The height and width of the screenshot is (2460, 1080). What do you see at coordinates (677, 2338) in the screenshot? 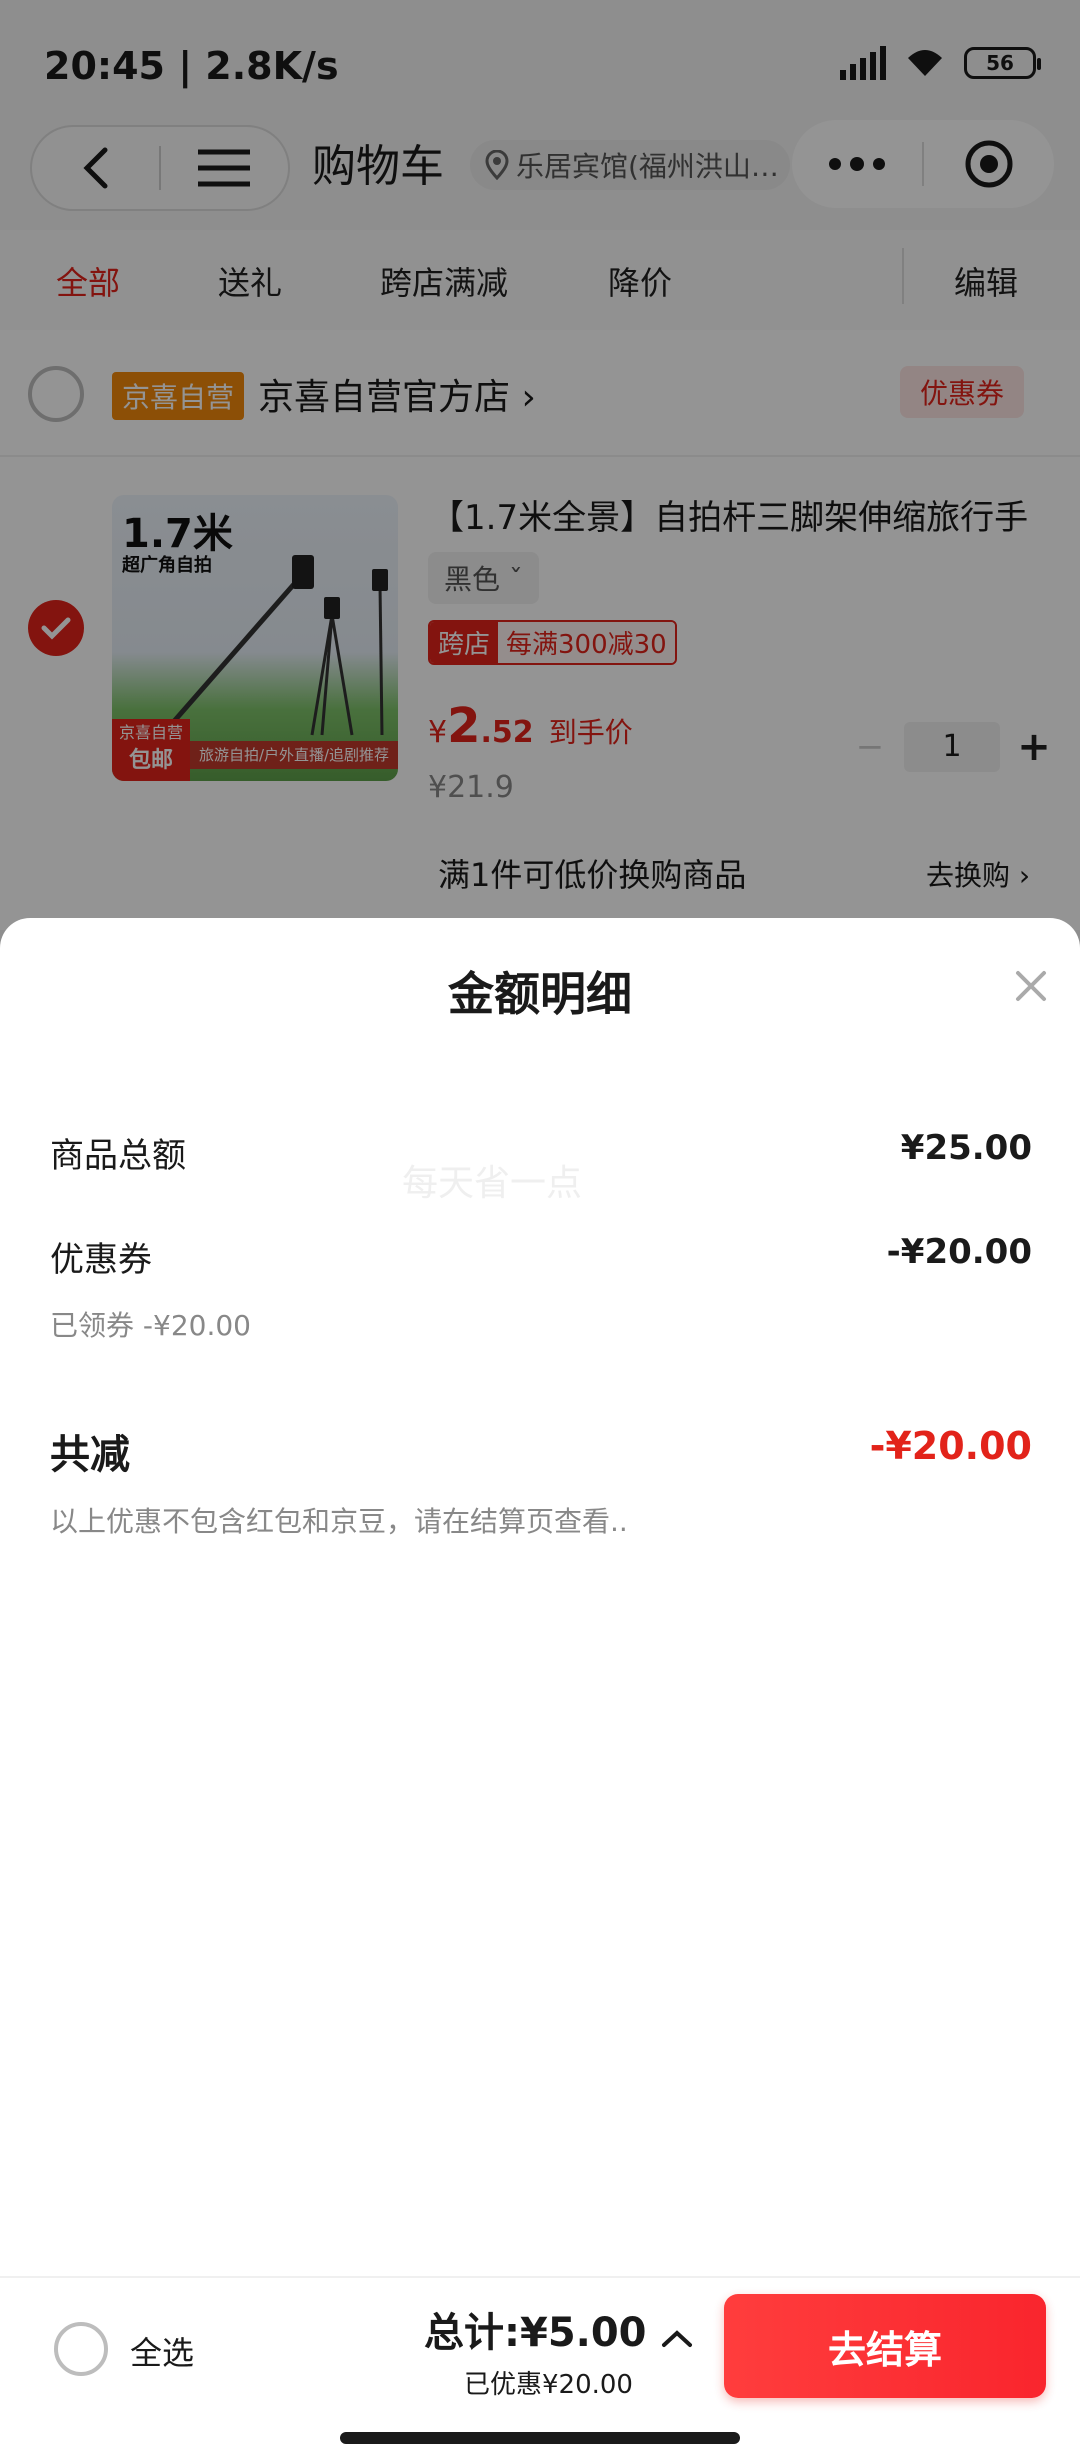
I see `chevron-up-icon` at bounding box center [677, 2338].